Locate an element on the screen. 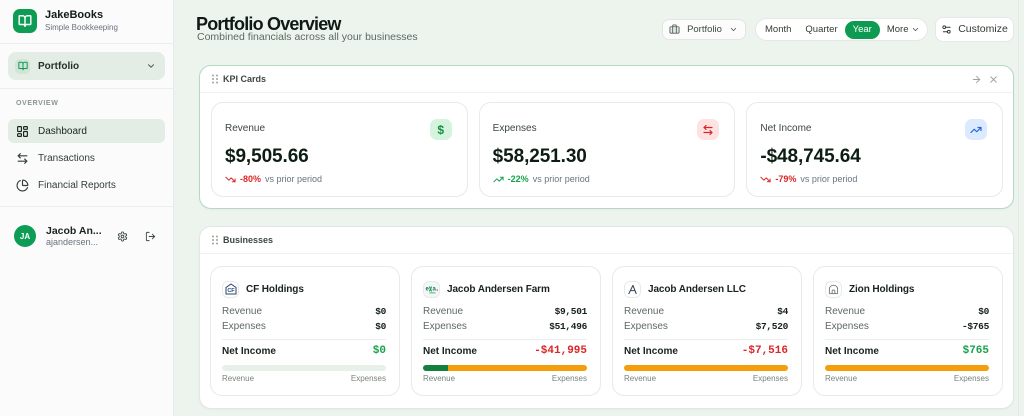  svg-text: CF is located at coordinates (231, 291).